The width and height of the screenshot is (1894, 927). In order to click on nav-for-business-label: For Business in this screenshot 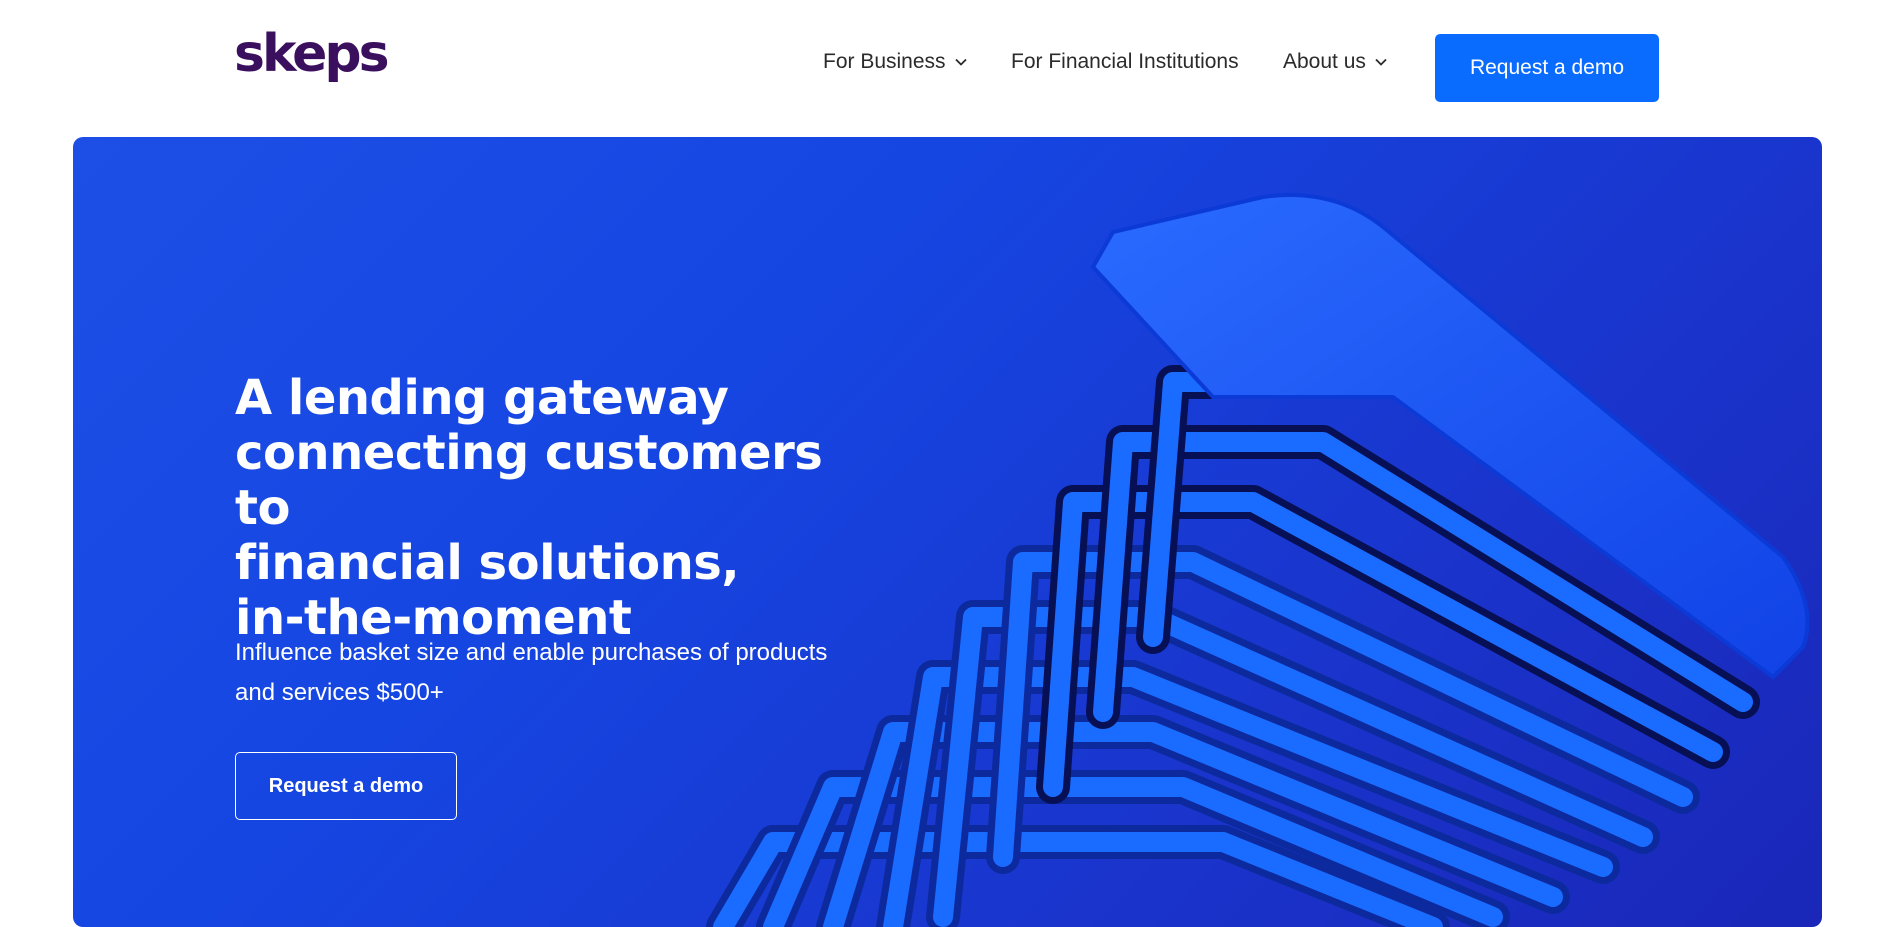, I will do `click(884, 61)`.